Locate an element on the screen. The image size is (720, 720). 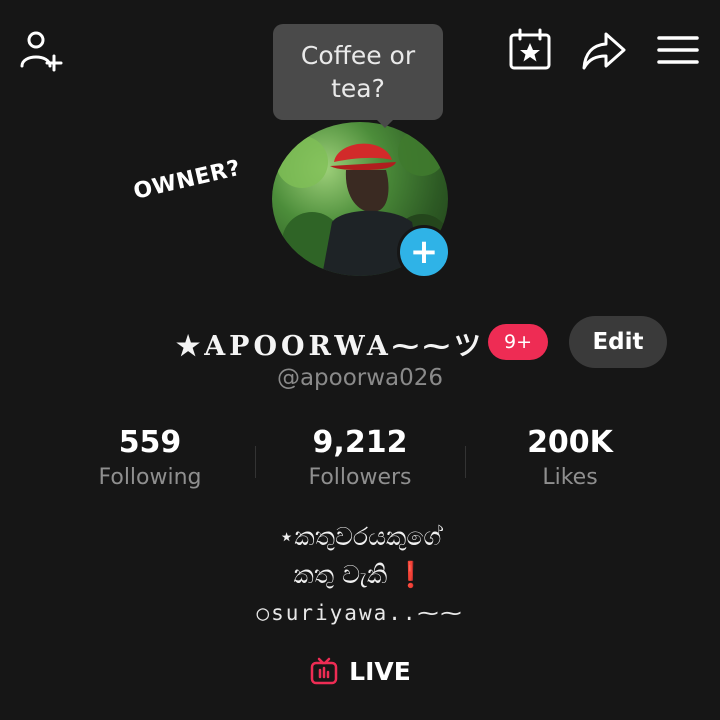
following-stat: 559 Following is located at coordinates (150, 460).